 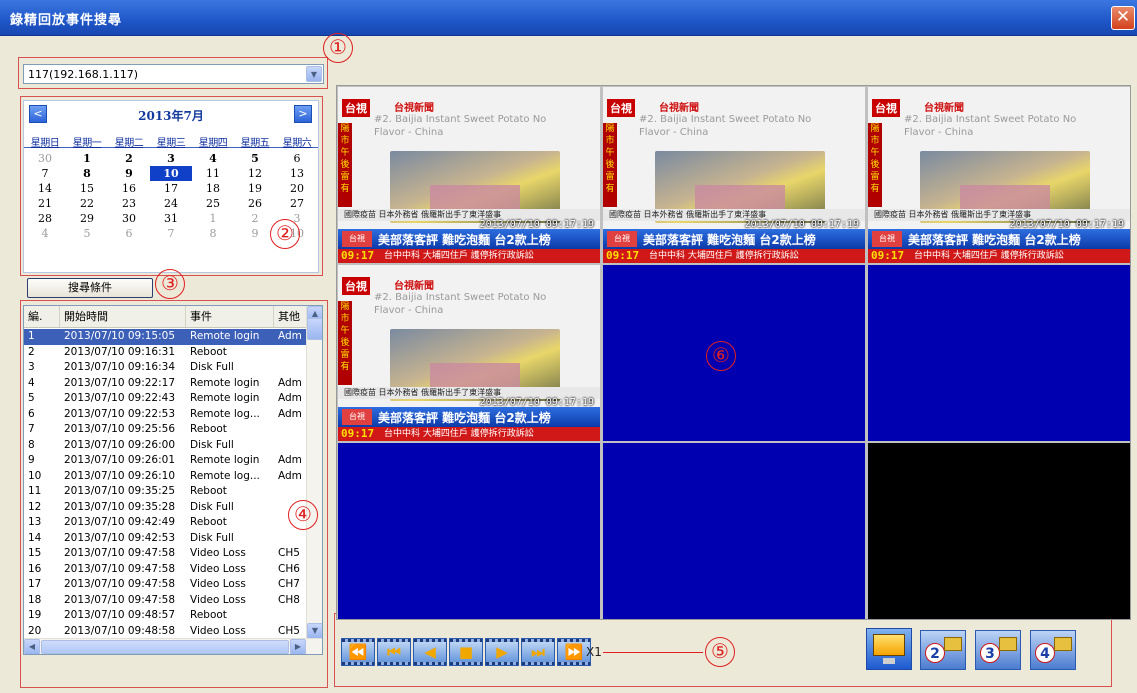 What do you see at coordinates (129, 188) in the screenshot?
I see `calendar-day: 16` at bounding box center [129, 188].